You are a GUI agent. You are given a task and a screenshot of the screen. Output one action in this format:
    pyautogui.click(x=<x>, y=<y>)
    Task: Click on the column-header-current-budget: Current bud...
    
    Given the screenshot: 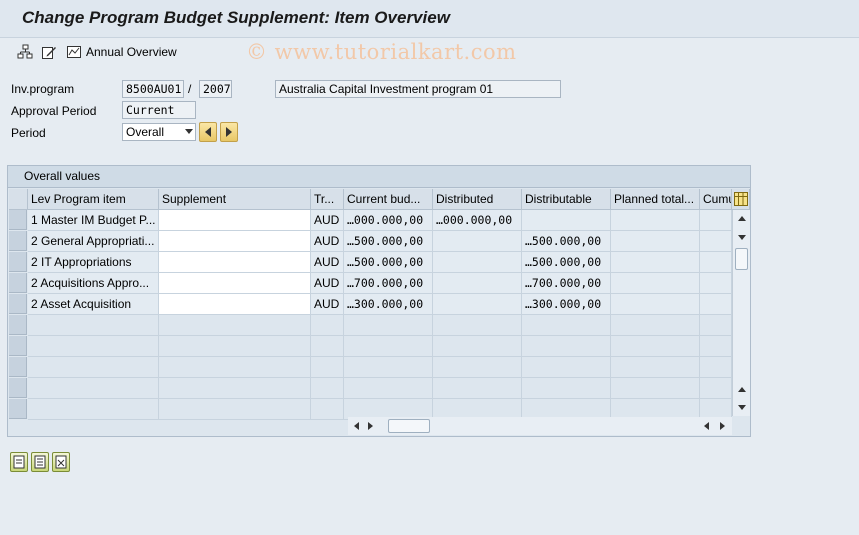 What is the action you would take?
    pyautogui.click(x=388, y=199)
    